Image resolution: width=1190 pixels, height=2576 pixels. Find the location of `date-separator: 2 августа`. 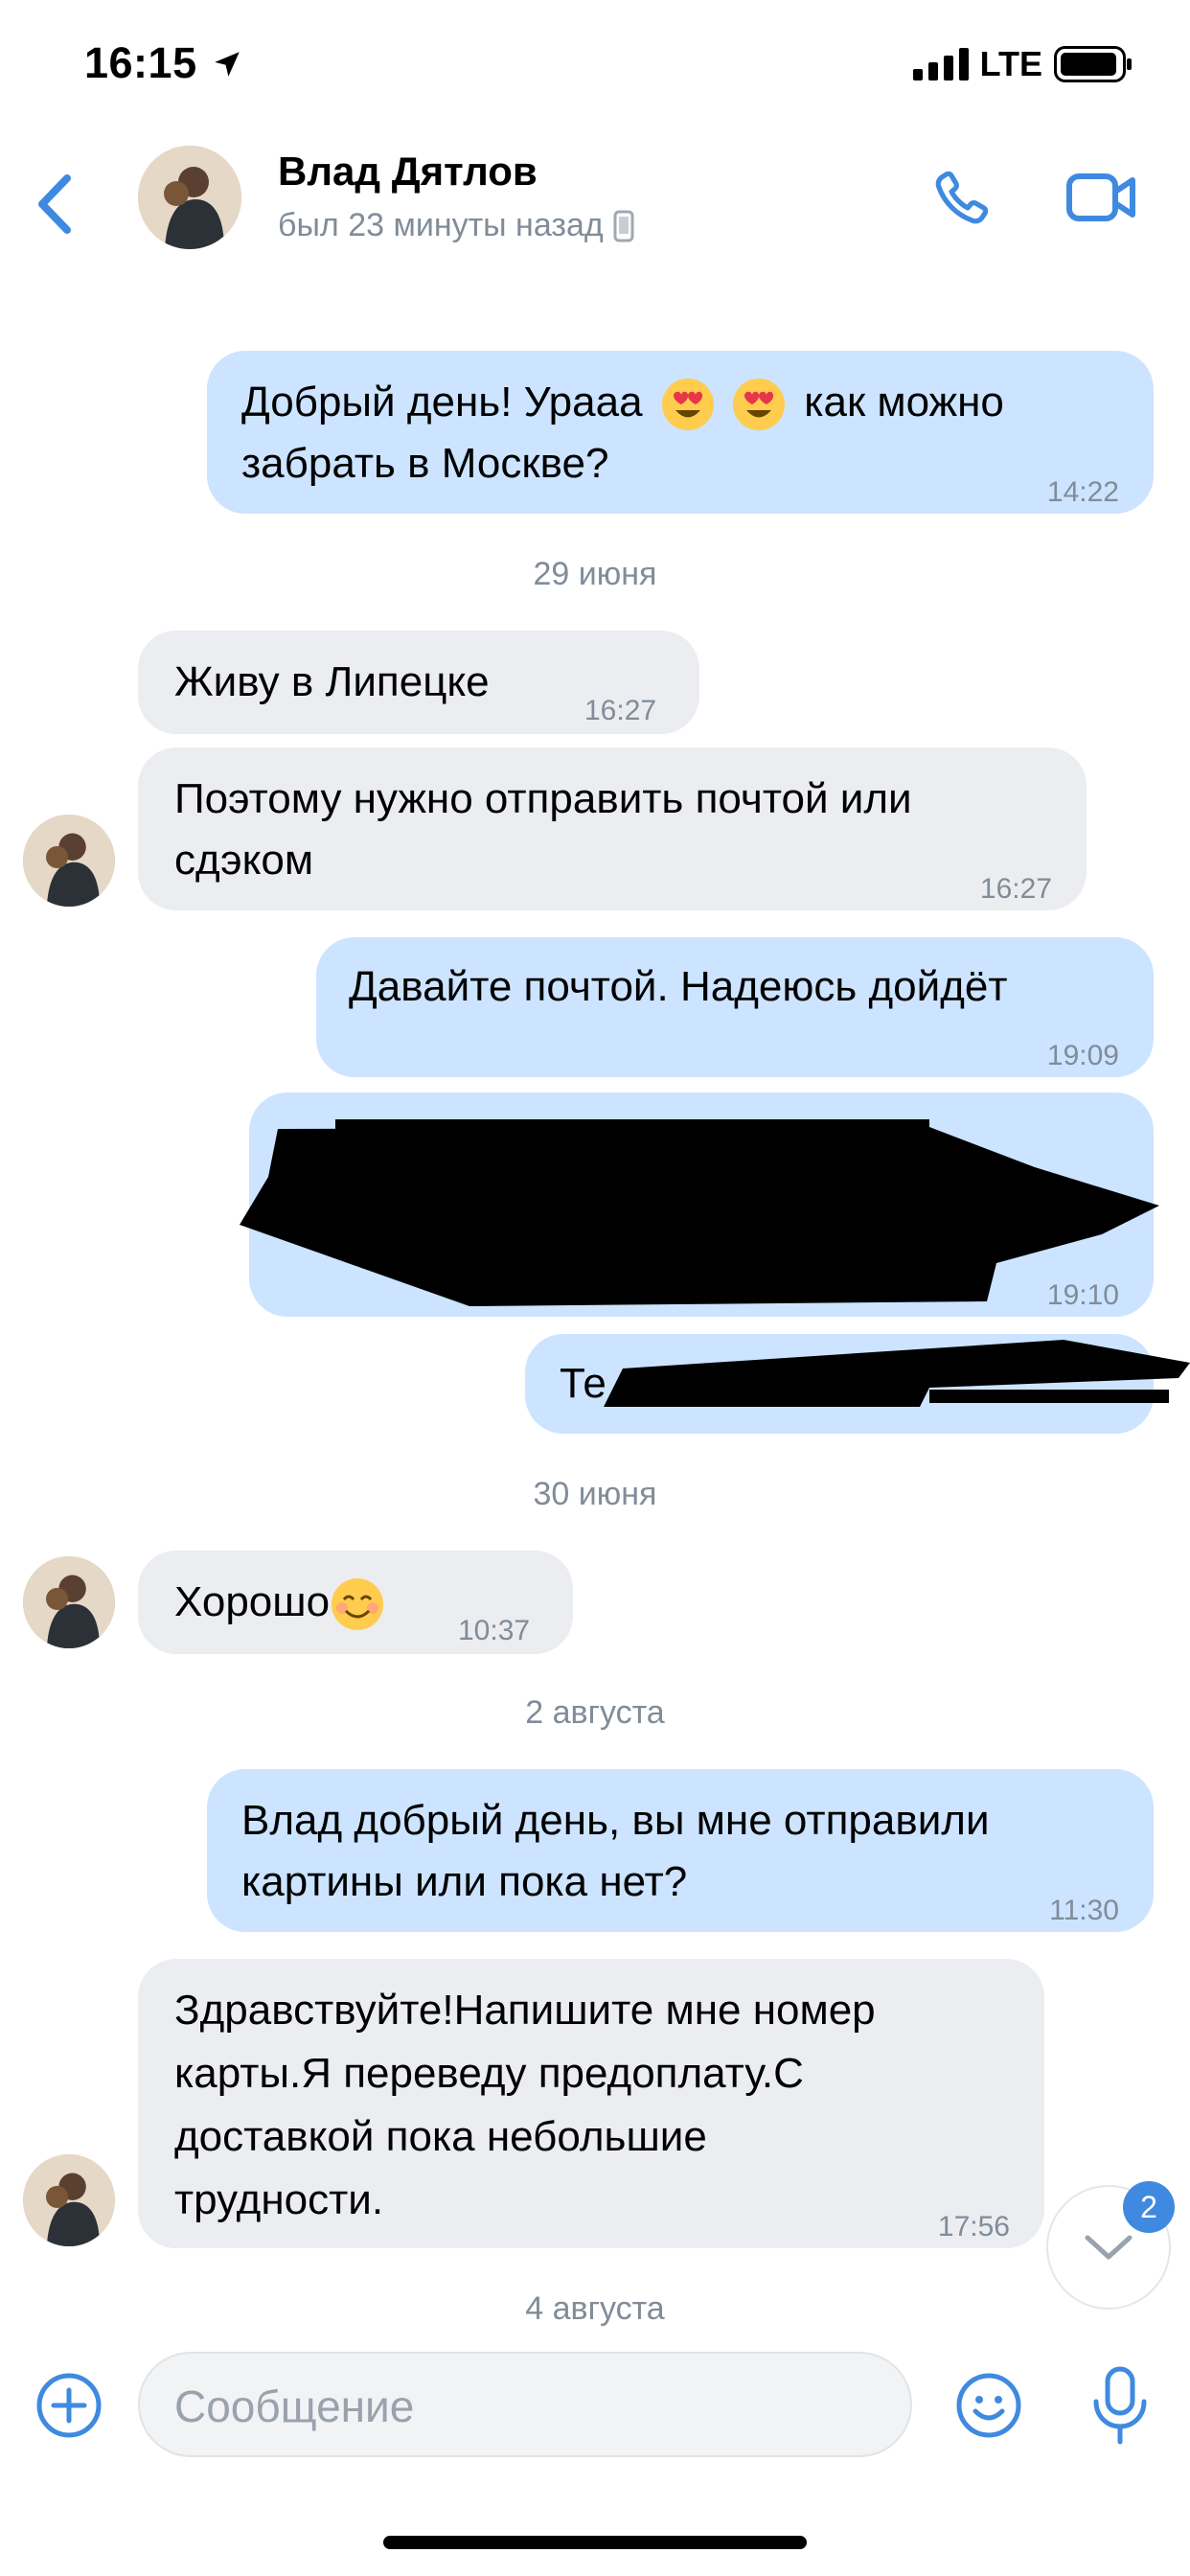

date-separator: 2 августа is located at coordinates (595, 1713).